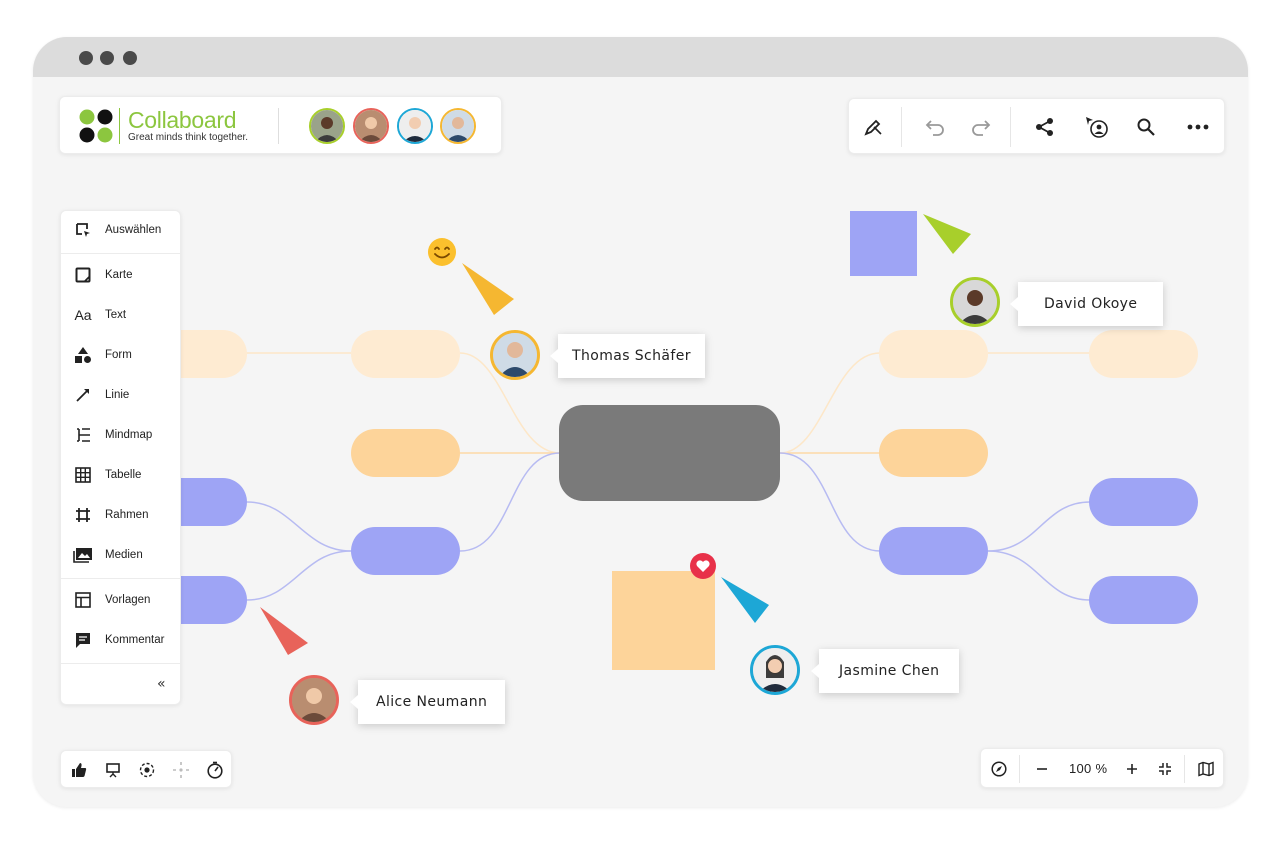  I want to click on tool-line: Linie, so click(121, 395).